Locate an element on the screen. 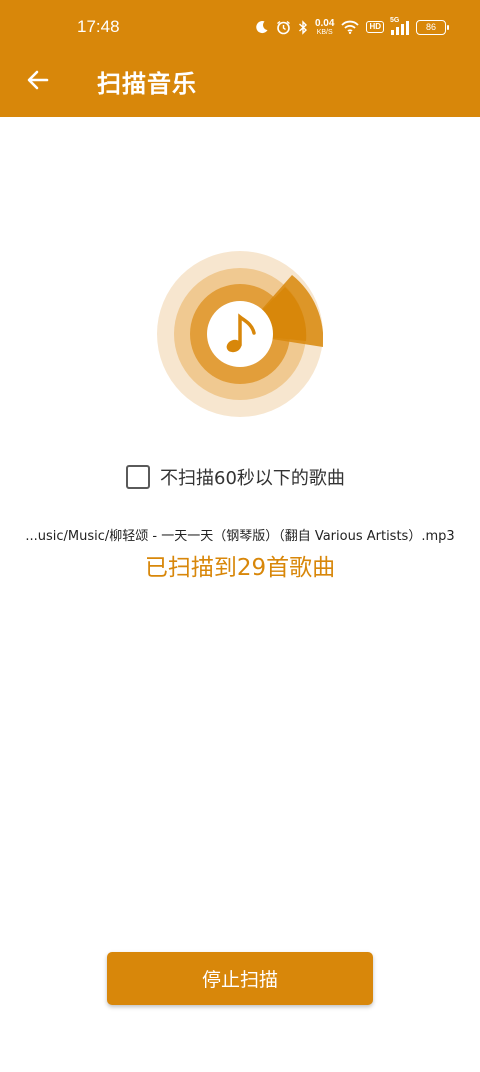 This screenshot has height=1072, width=480. network-gen: 5G is located at coordinates (395, 20).